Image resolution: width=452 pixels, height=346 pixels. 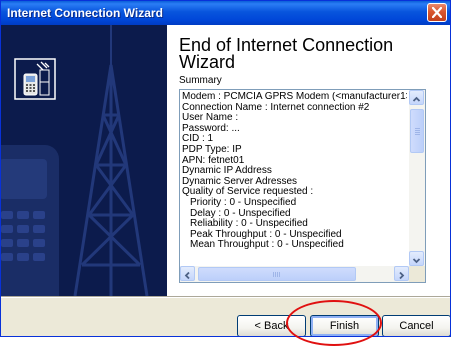 I want to click on vertical-scroll-thumb, so click(x=417, y=131).